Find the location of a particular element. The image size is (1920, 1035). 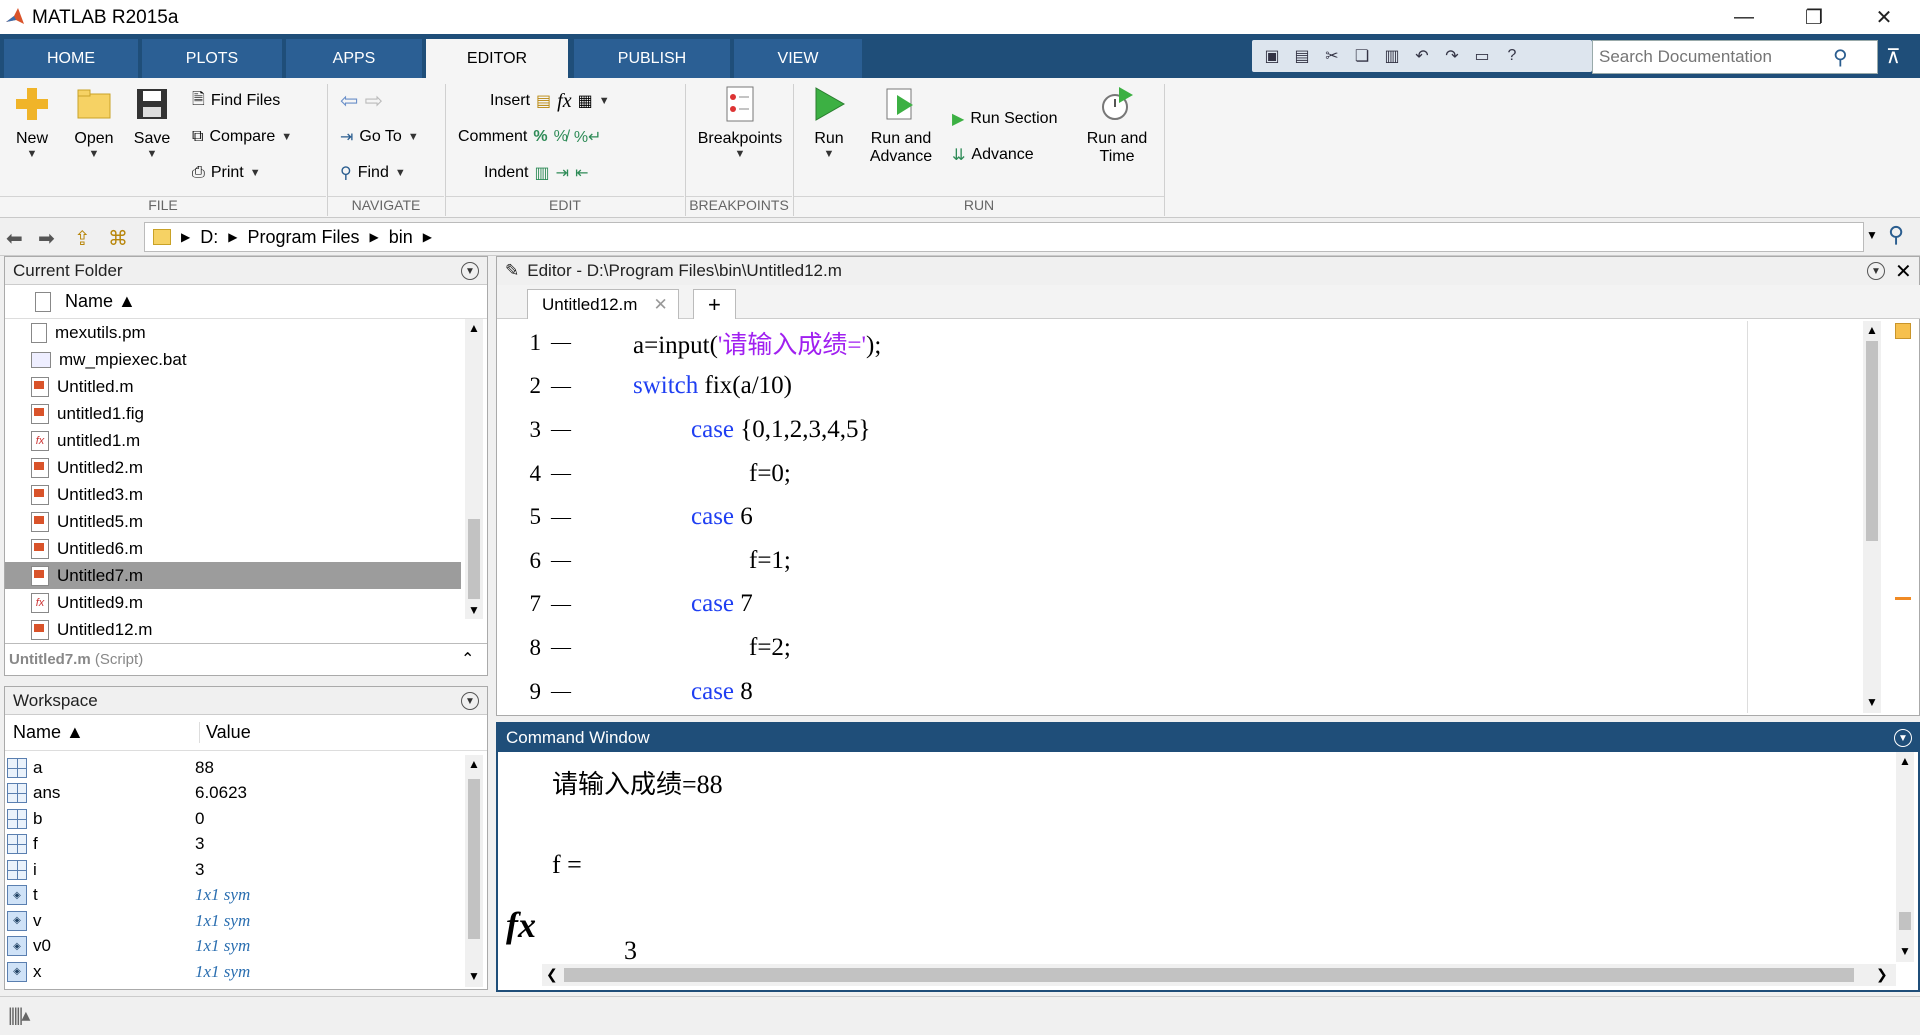

workspace-variable-row: ◈ x 1x1 sym is located at coordinates (233, 972).